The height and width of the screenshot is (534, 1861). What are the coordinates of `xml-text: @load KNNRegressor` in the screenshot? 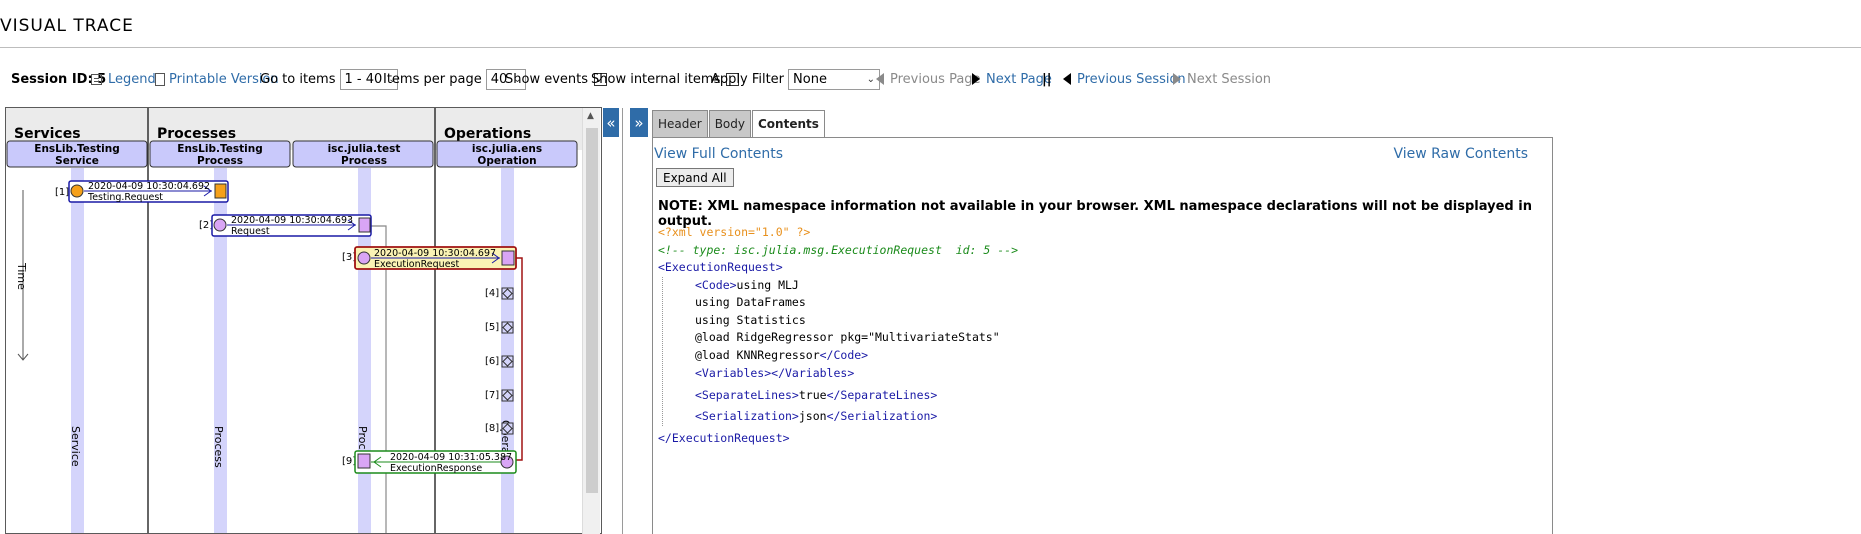 It's located at (757, 354).